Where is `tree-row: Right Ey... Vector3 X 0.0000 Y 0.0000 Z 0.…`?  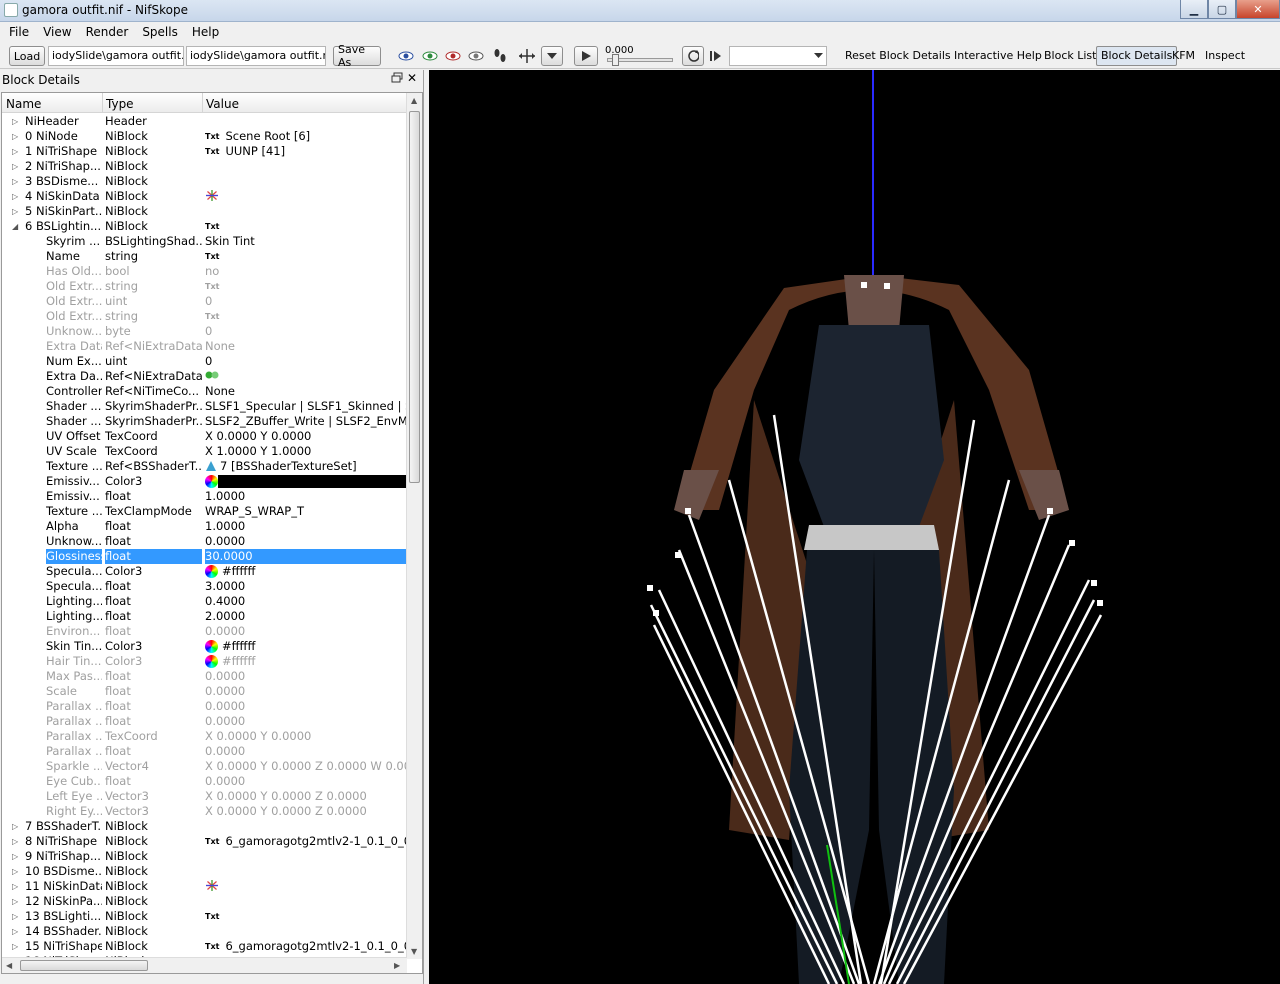 tree-row: Right Ey... Vector3 X 0.0000 Y 0.0000 Z 0.… is located at coordinates (204, 811).